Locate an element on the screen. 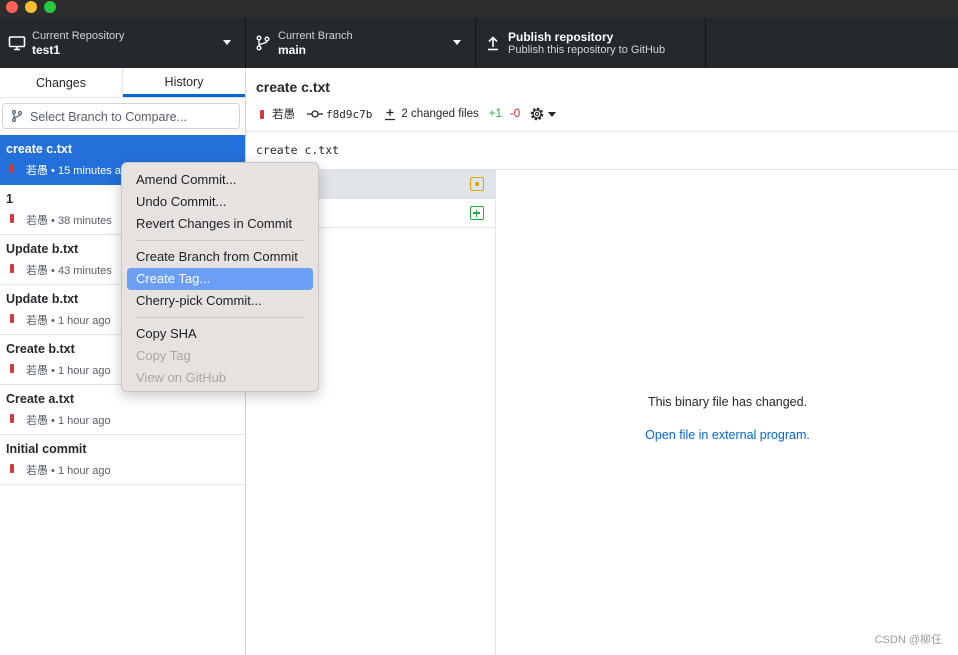 The image size is (958, 655). menu-item-copy-sha: Copy SHA is located at coordinates (220, 334).